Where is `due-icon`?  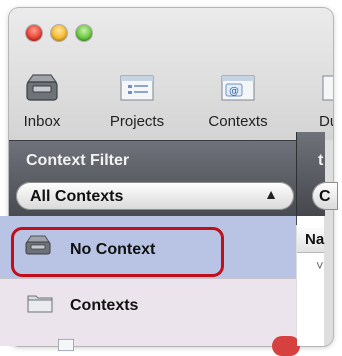
due-icon is located at coordinates (327, 88).